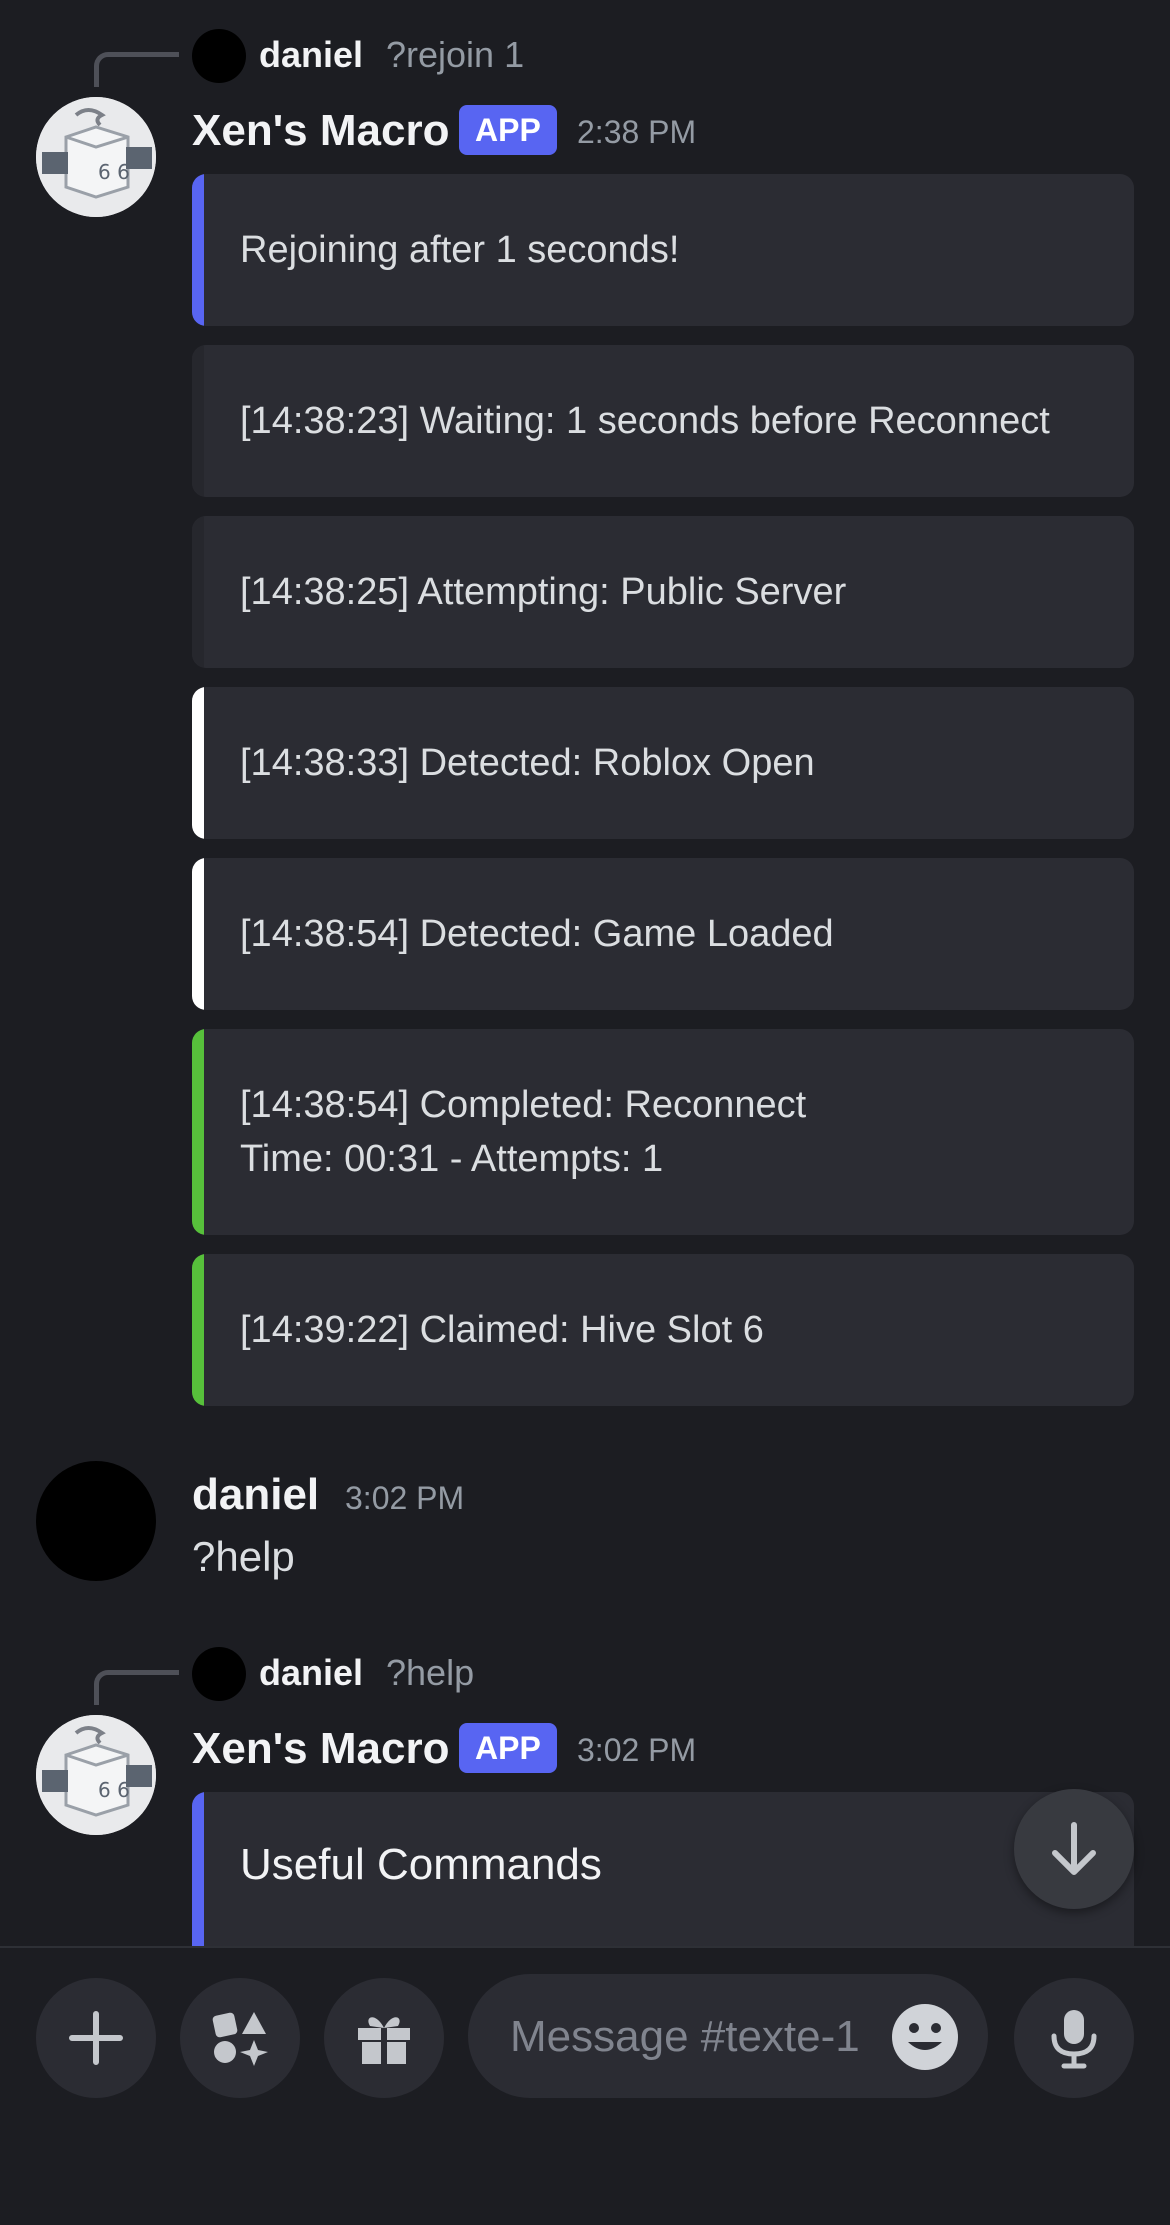 The height and width of the screenshot is (2225, 1170). What do you see at coordinates (543, 592) in the screenshot?
I see `embed-text: [14:38:25] Attempting: Public Server` at bounding box center [543, 592].